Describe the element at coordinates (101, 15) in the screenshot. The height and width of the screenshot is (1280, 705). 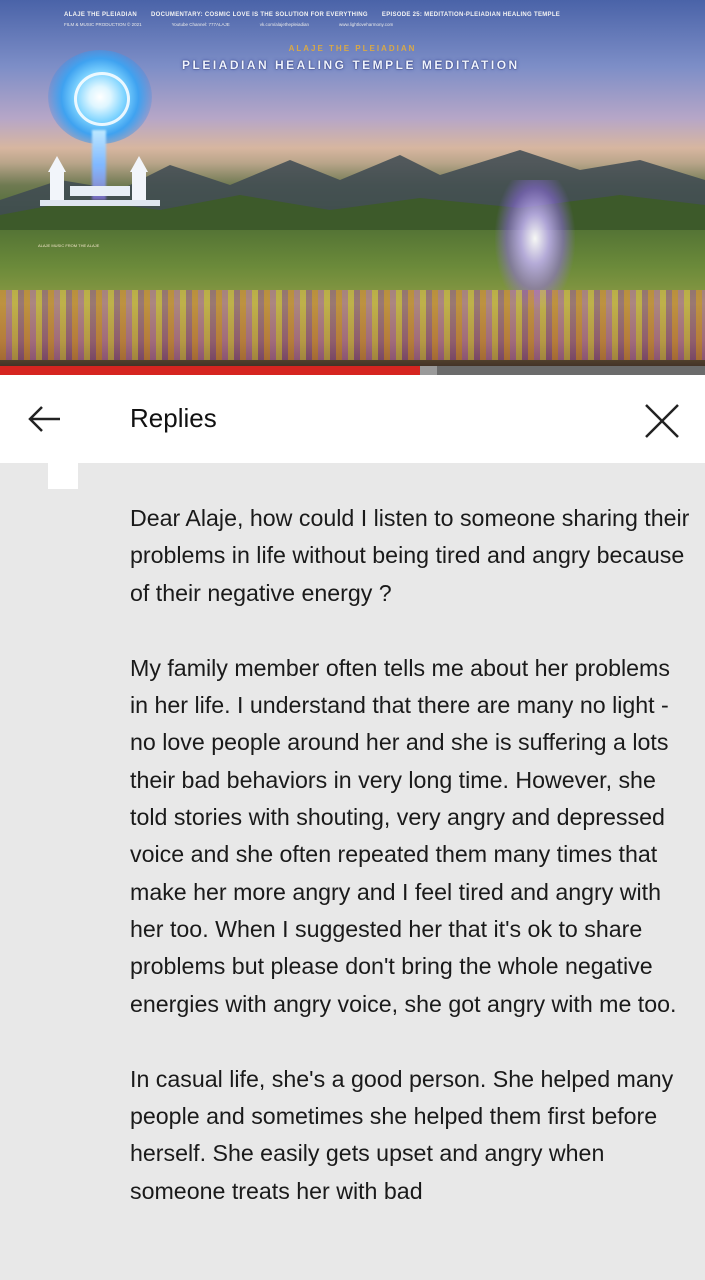
I see `channel-line: ALAJE THE PLEIADIAN` at that location.